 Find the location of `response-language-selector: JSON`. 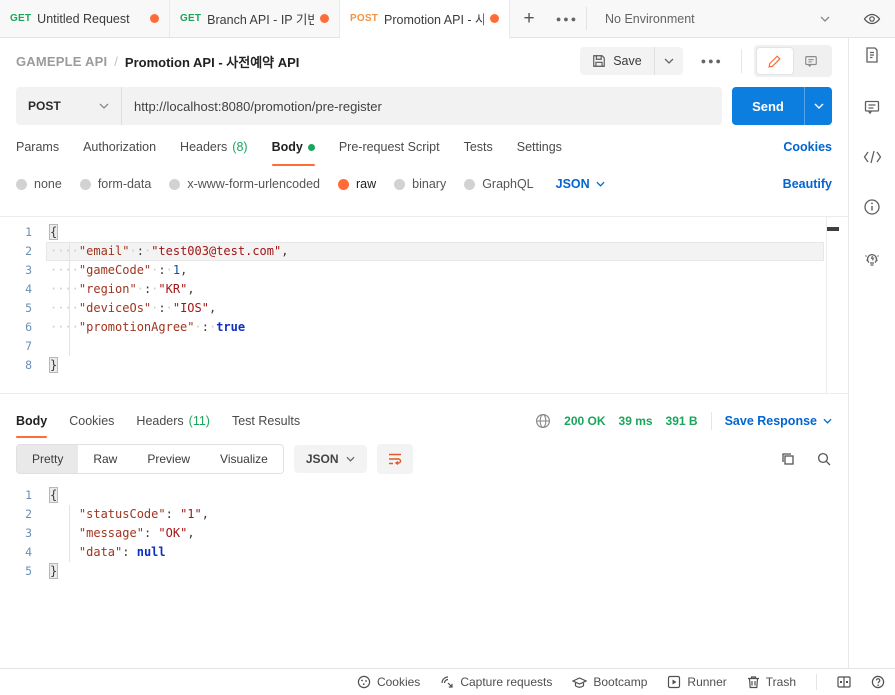

response-language-selector: JSON is located at coordinates (330, 459).